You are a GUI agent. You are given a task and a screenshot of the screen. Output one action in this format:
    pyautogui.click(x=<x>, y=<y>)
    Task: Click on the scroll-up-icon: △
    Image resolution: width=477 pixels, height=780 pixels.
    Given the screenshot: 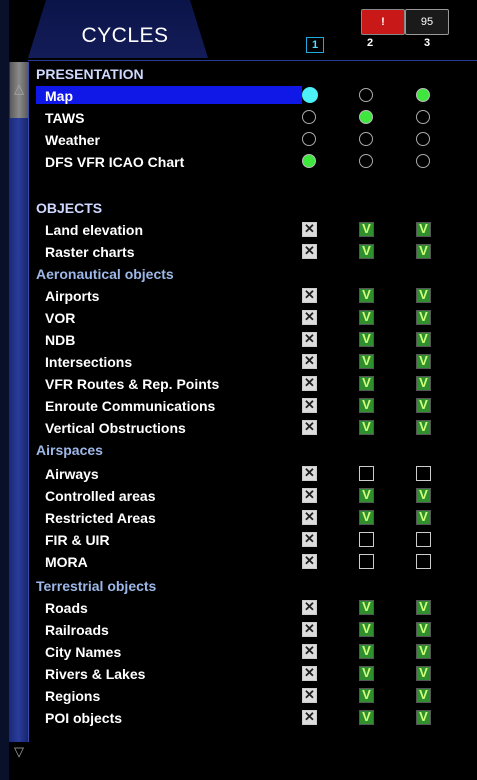 What is the action you would take?
    pyautogui.click(x=19, y=89)
    